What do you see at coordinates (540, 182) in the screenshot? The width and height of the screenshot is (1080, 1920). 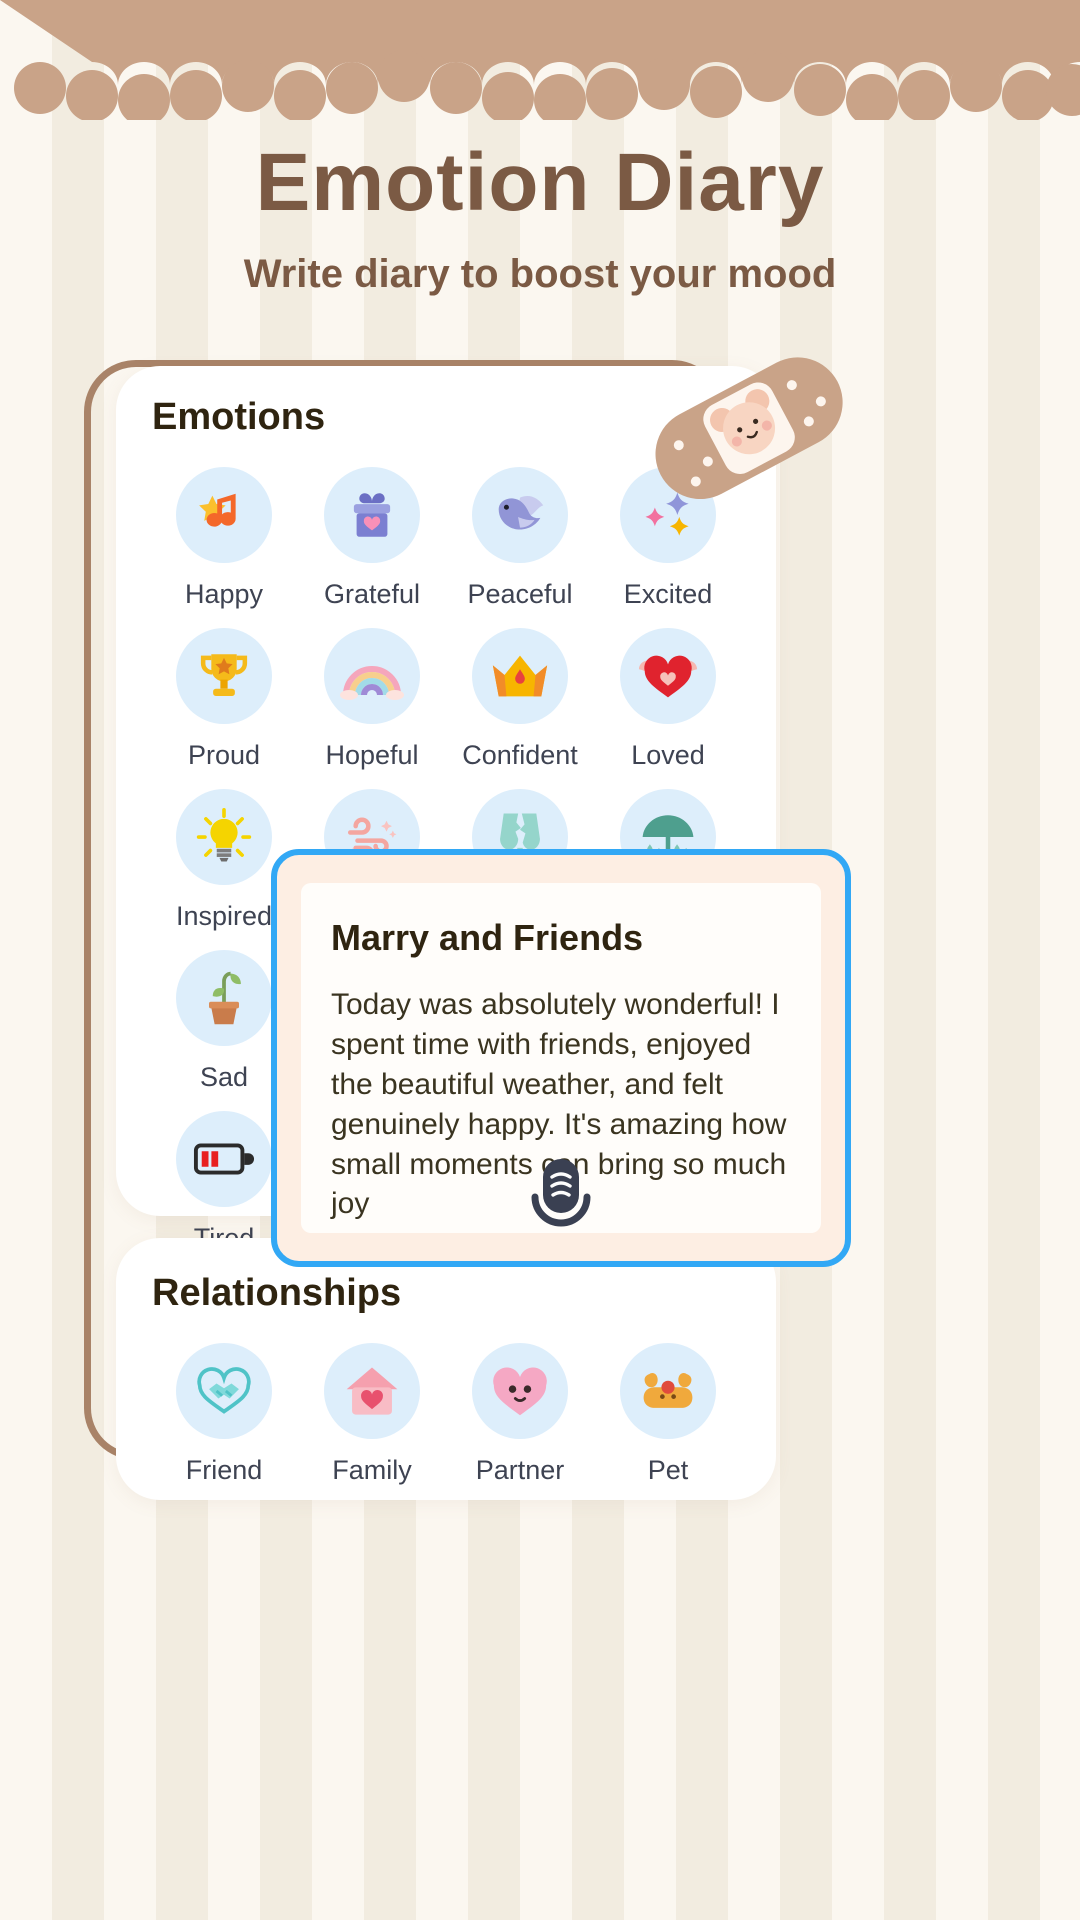 I see `page-title: Emotion Diary` at bounding box center [540, 182].